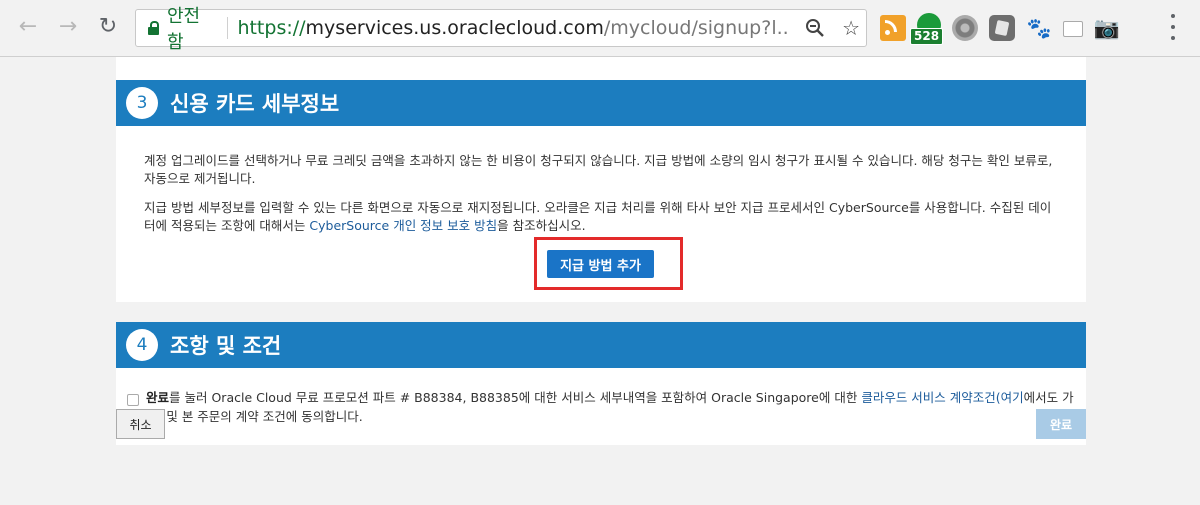  What do you see at coordinates (893, 28) in the screenshot?
I see `rss-icon` at bounding box center [893, 28].